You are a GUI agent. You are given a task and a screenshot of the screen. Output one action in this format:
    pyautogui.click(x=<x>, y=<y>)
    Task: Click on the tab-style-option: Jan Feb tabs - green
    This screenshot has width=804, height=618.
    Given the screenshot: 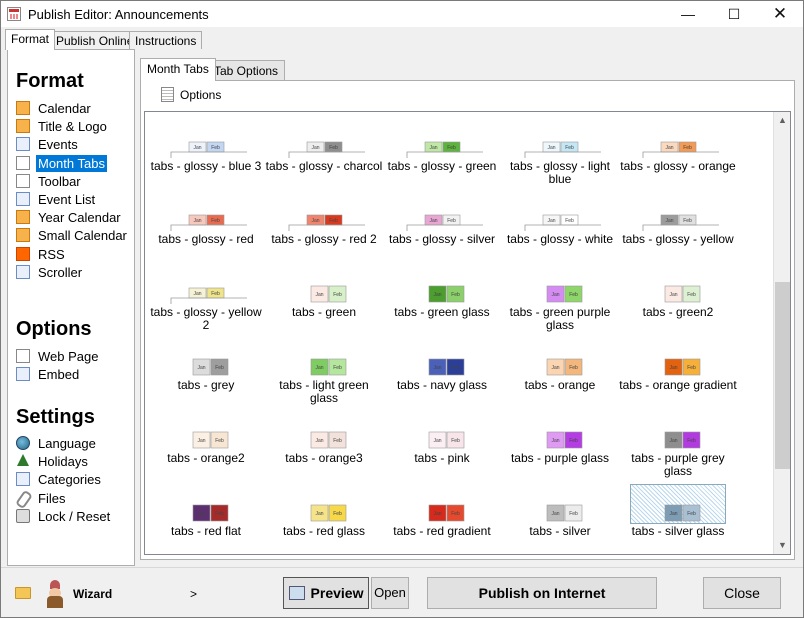 What is the action you would take?
    pyautogui.click(x=324, y=302)
    